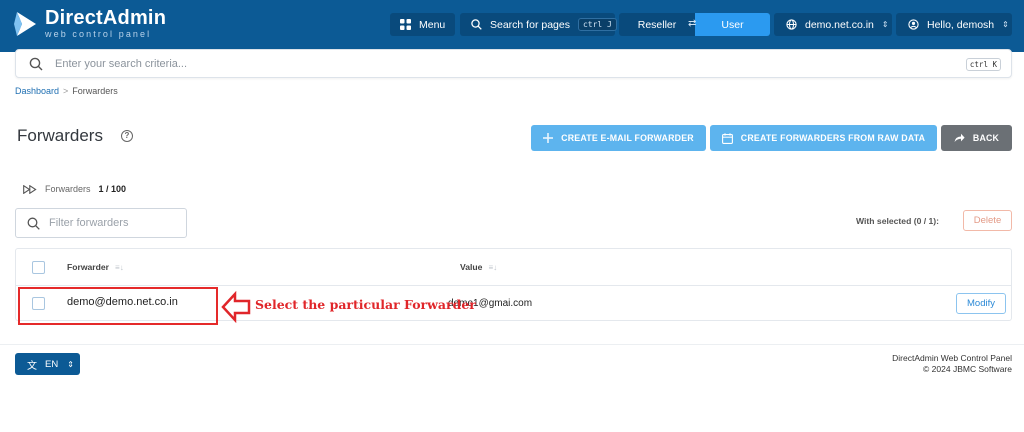 This screenshot has width=1024, height=432. What do you see at coordinates (732, 24) in the screenshot?
I see `role-option-user: User` at bounding box center [732, 24].